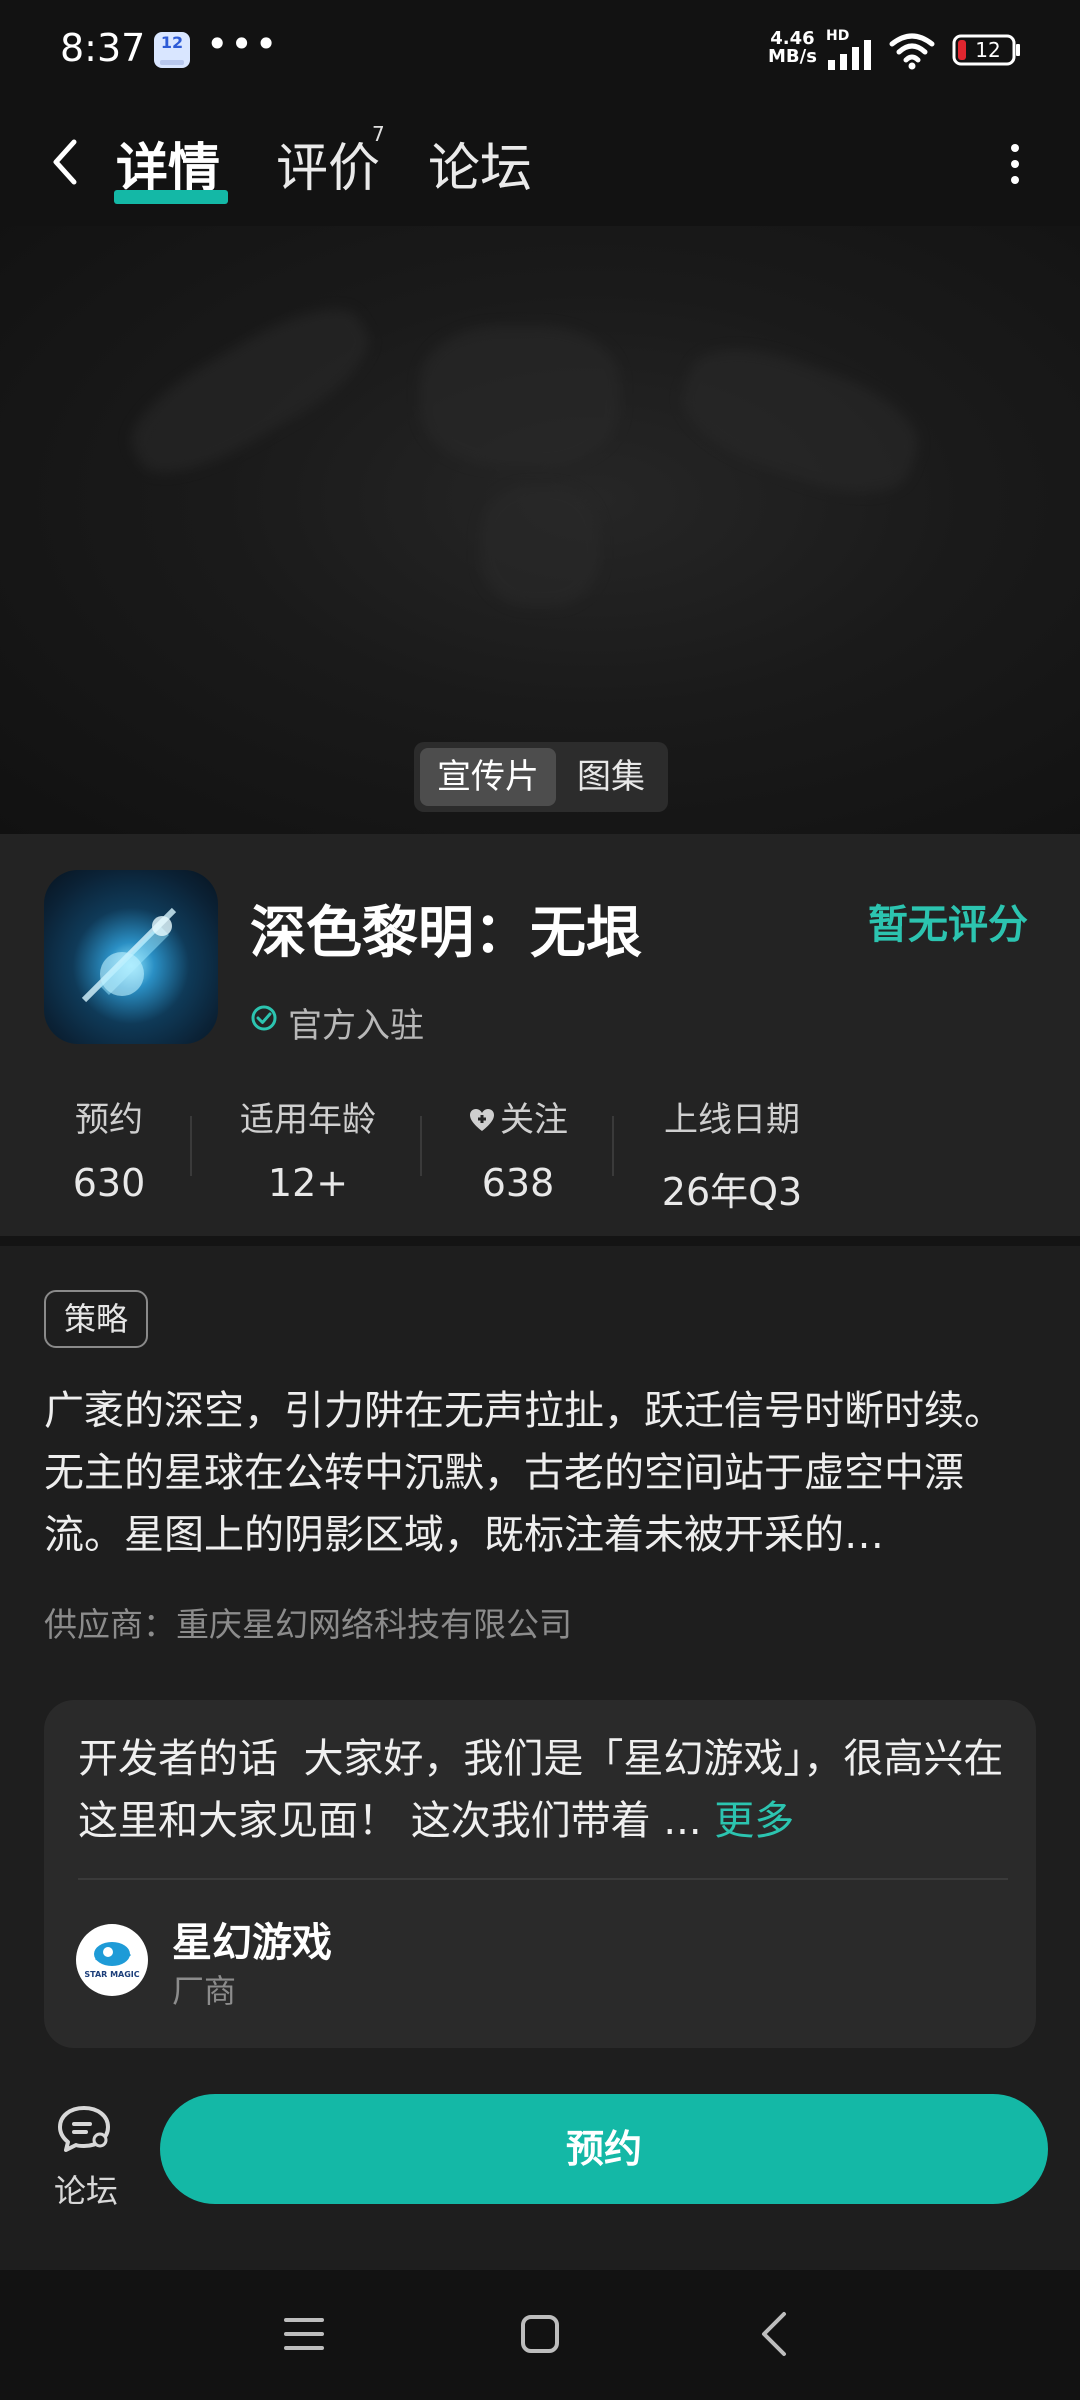 This screenshot has height=2400, width=1080. Describe the element at coordinates (308, 1624) in the screenshot. I see `supplier-info: 供应商：重庆星幻网络科技有限公司` at that location.